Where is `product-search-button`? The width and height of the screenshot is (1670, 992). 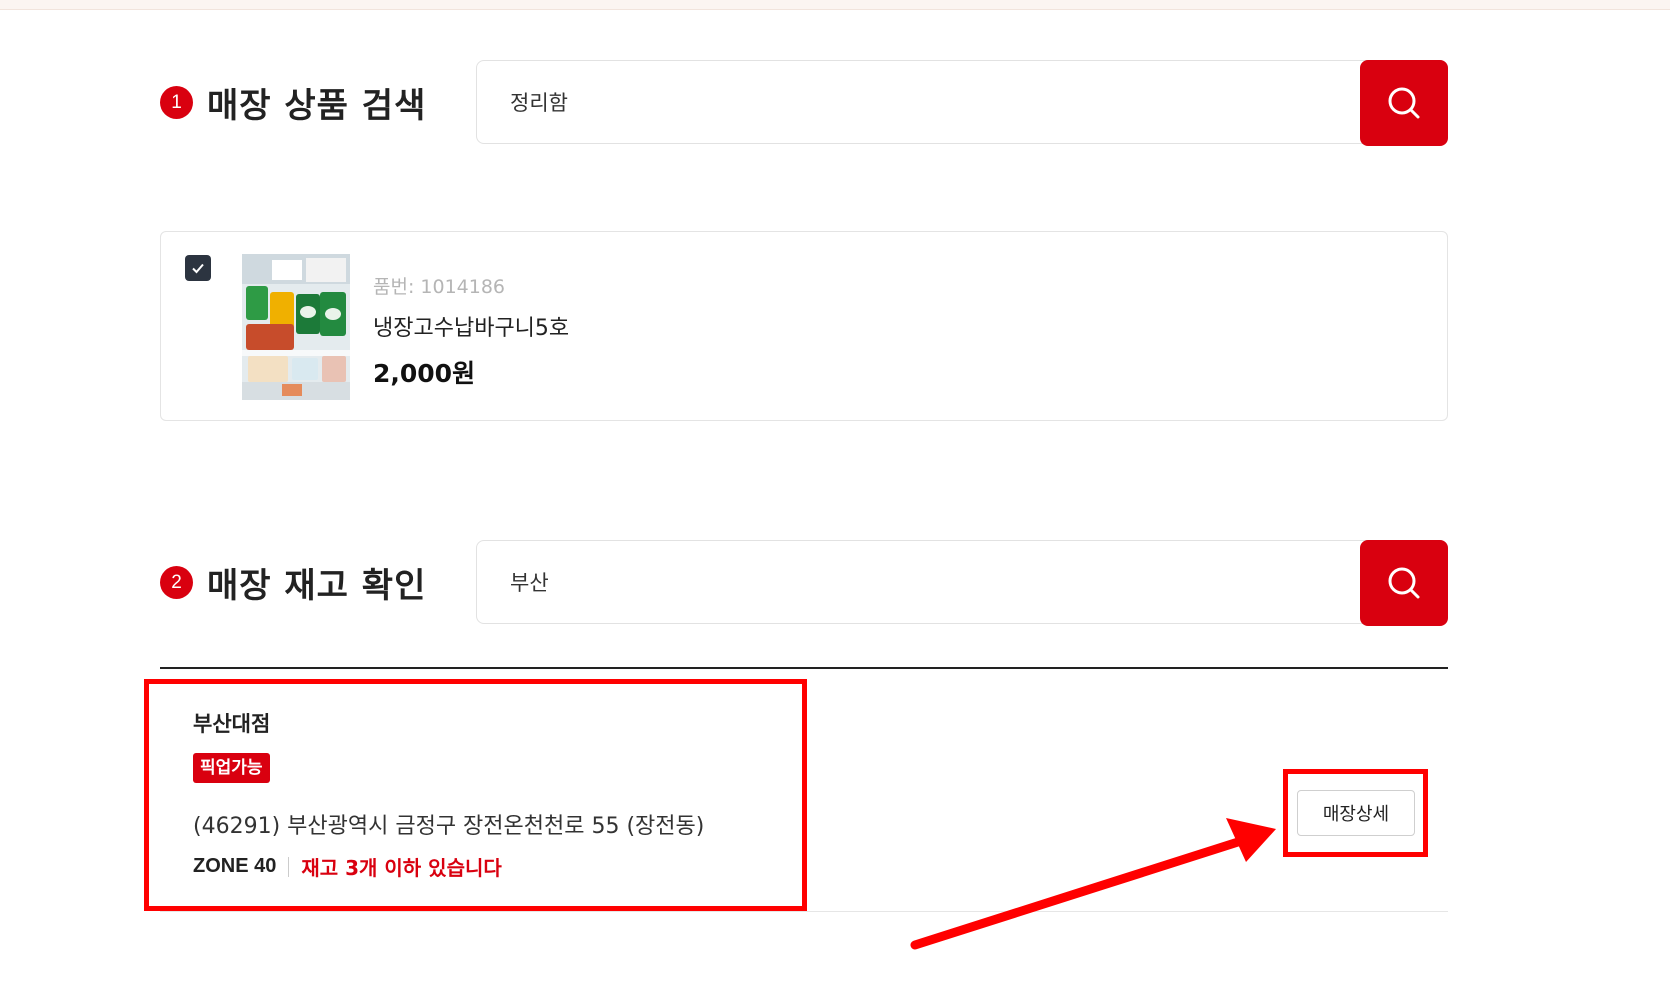 product-search-button is located at coordinates (1404, 103).